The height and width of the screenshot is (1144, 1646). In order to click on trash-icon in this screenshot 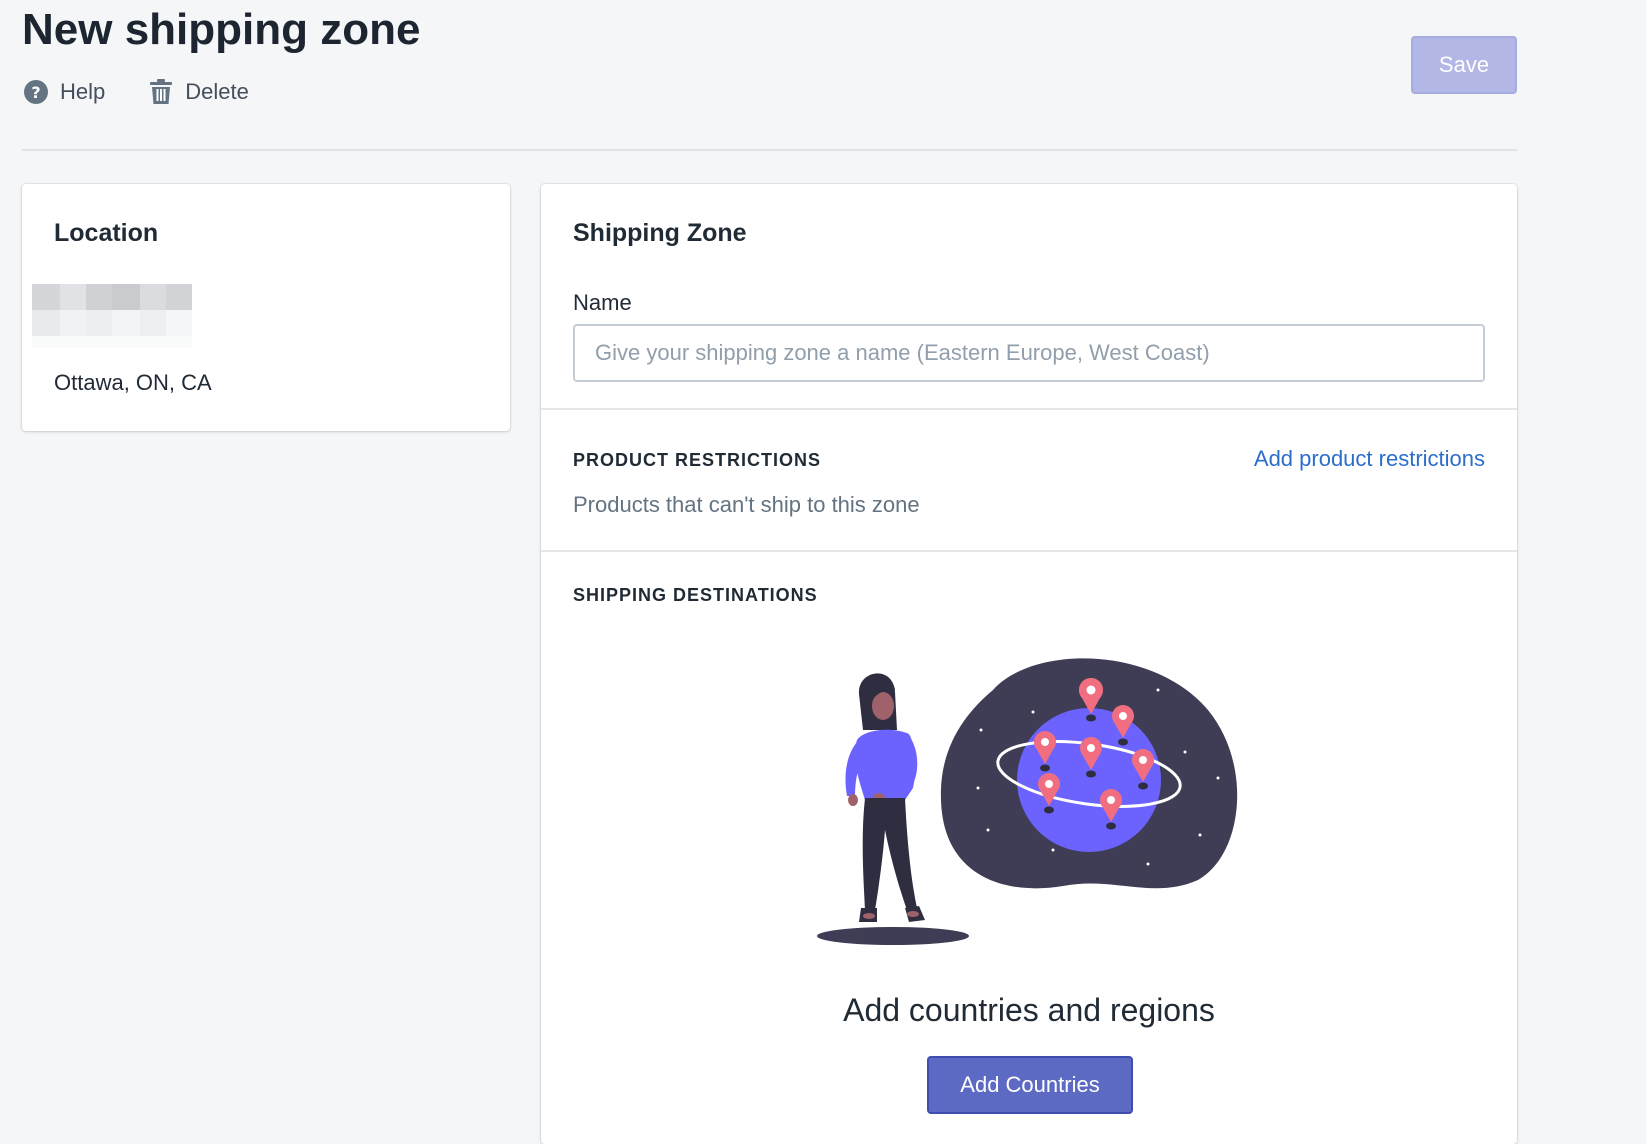, I will do `click(161, 92)`.